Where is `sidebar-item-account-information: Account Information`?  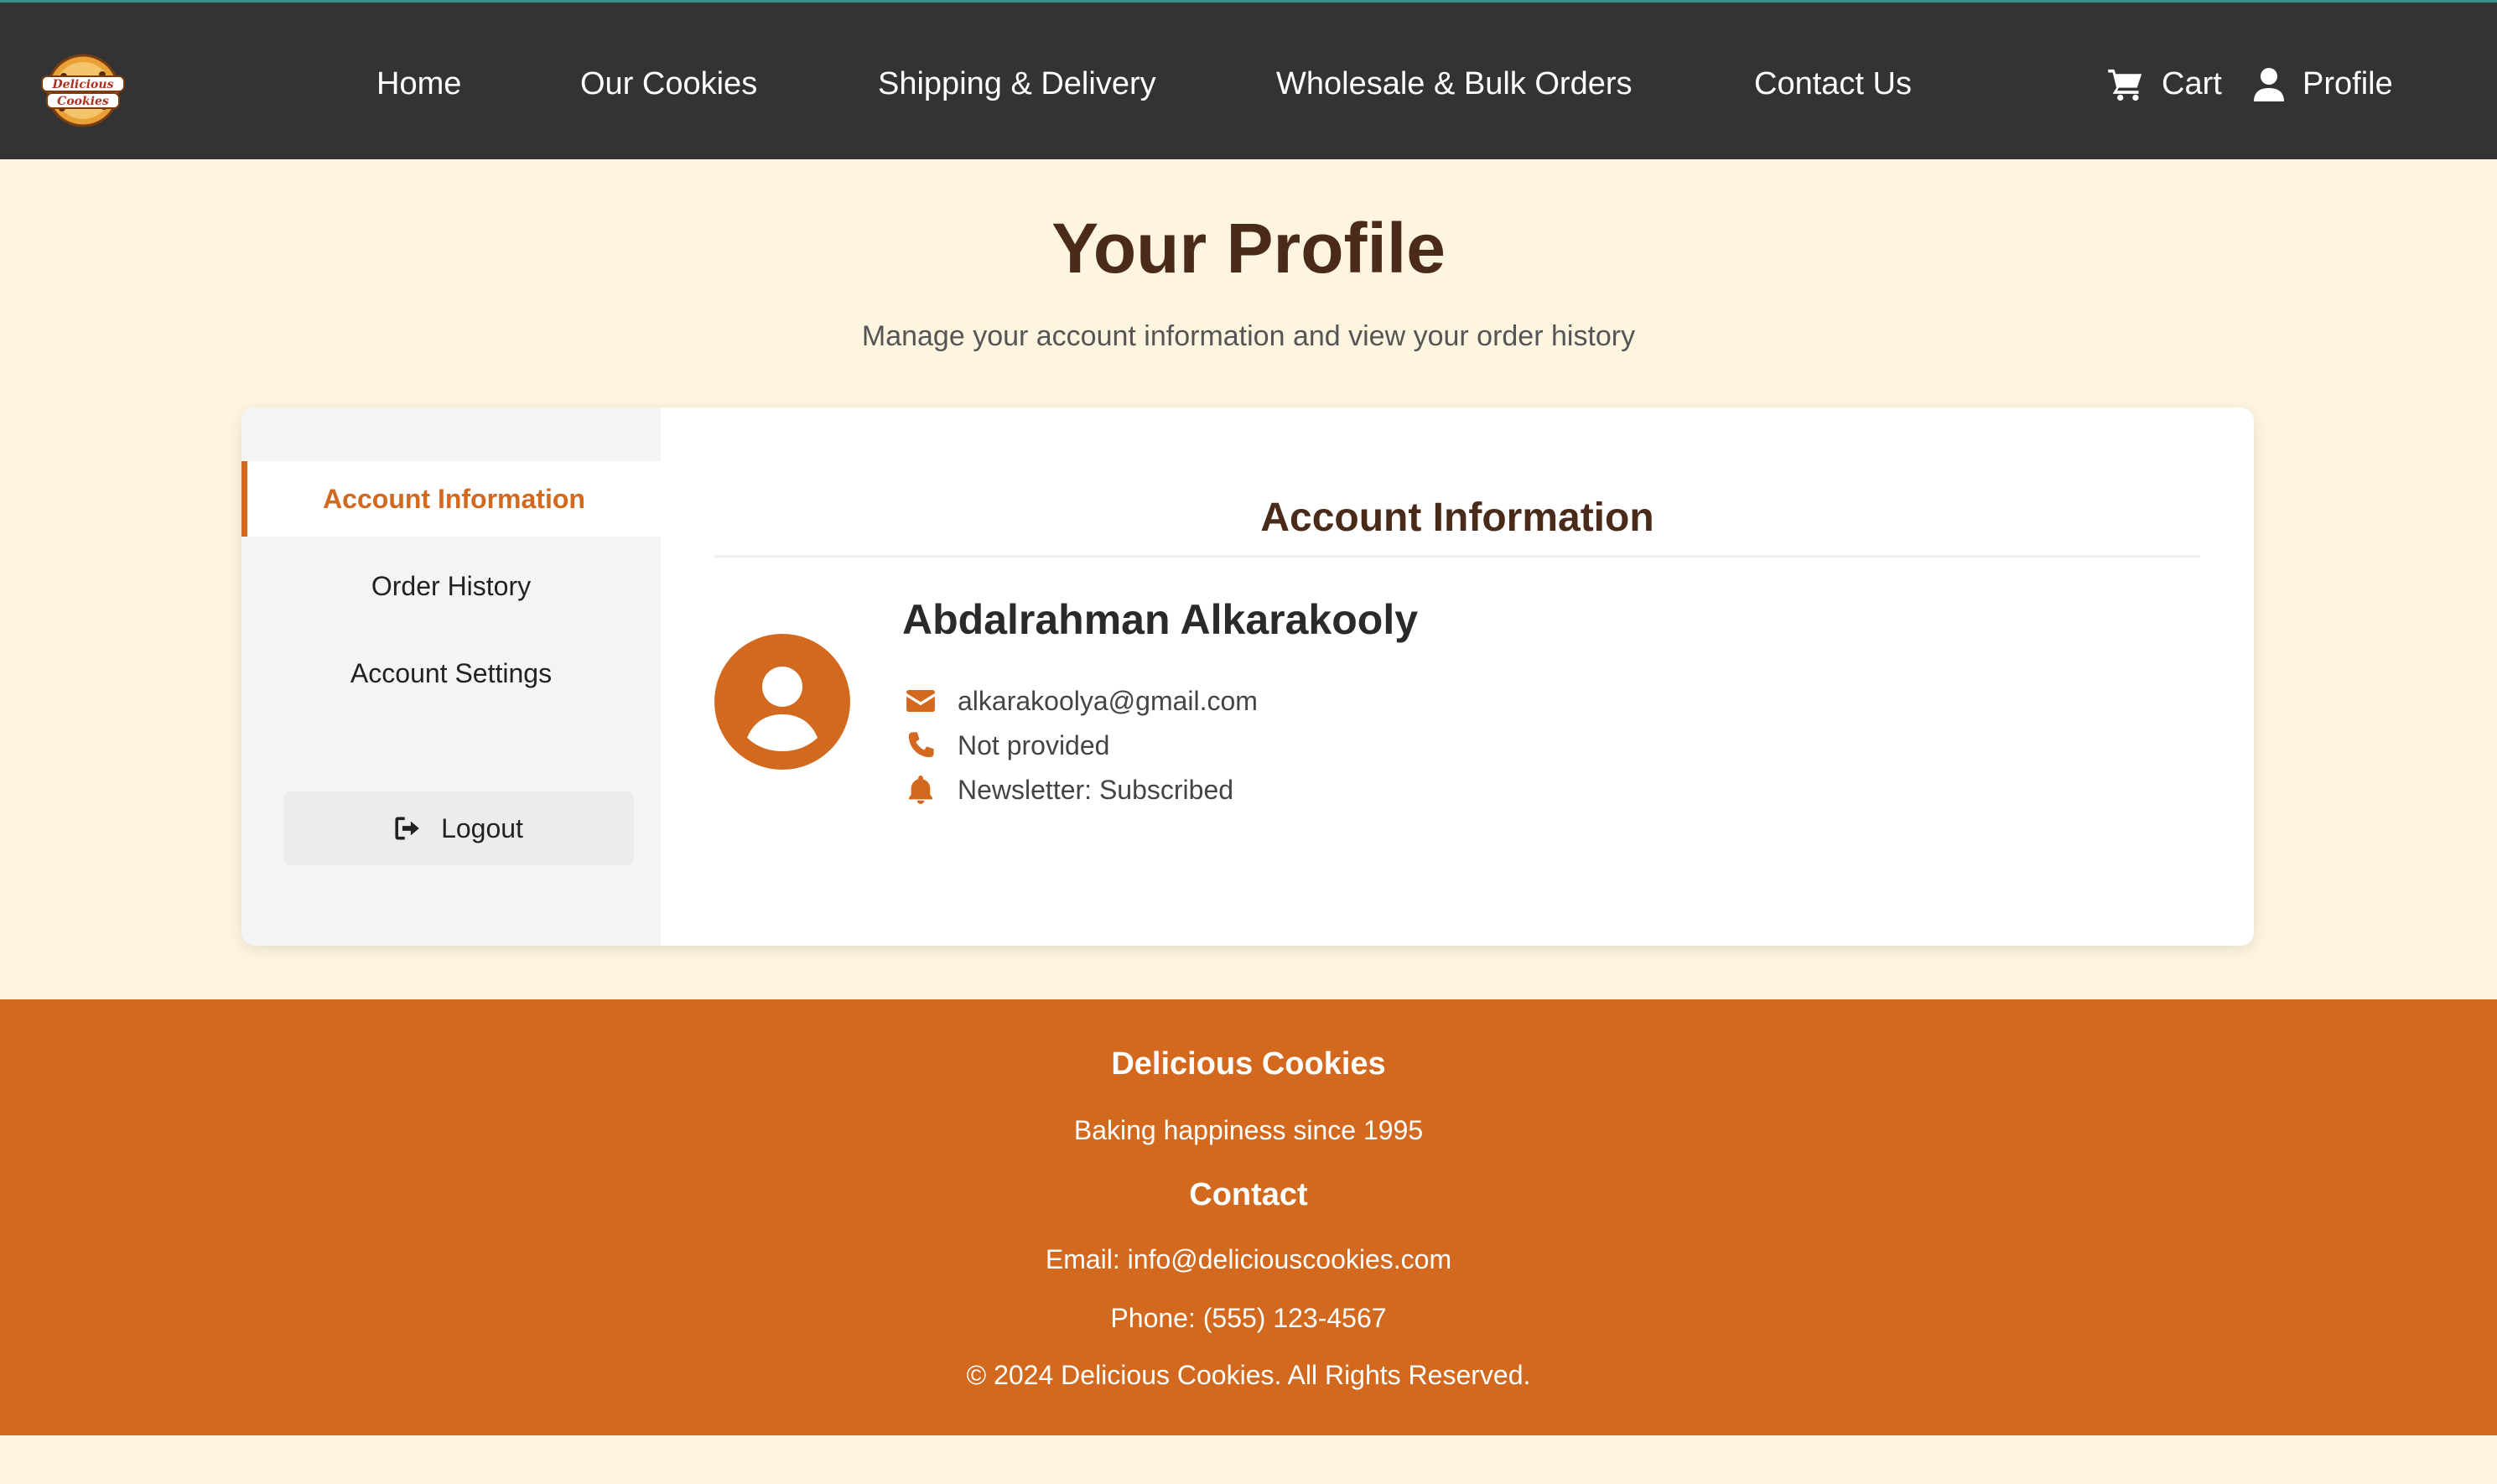 sidebar-item-account-information: Account Information is located at coordinates (451, 499).